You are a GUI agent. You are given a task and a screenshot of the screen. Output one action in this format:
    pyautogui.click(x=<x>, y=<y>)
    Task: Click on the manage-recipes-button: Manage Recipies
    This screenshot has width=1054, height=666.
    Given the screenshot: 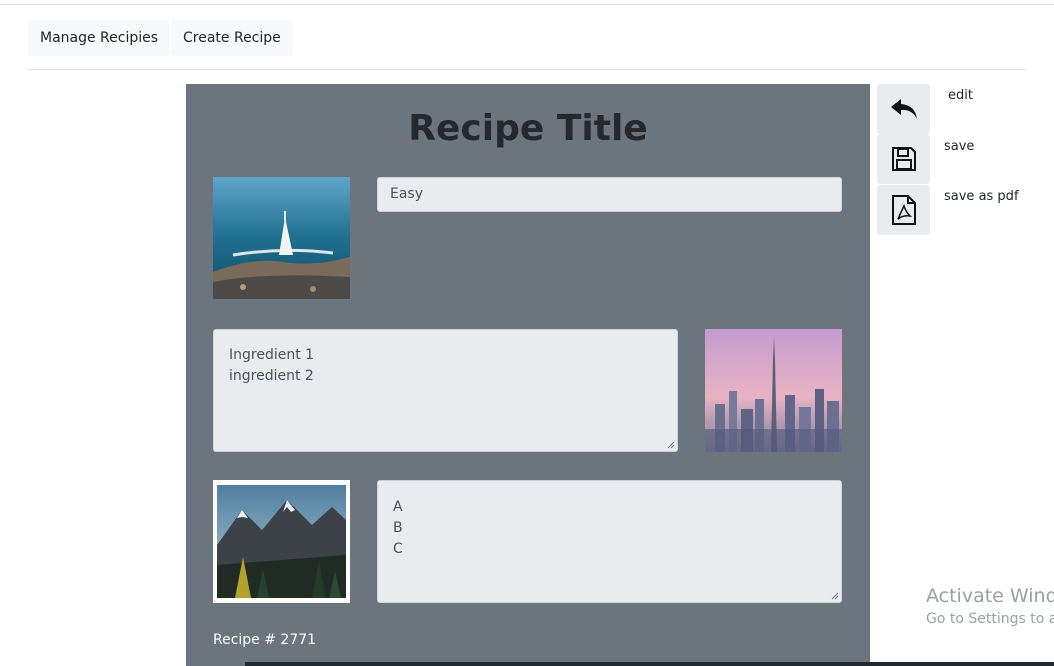 What is the action you would take?
    pyautogui.click(x=99, y=38)
    